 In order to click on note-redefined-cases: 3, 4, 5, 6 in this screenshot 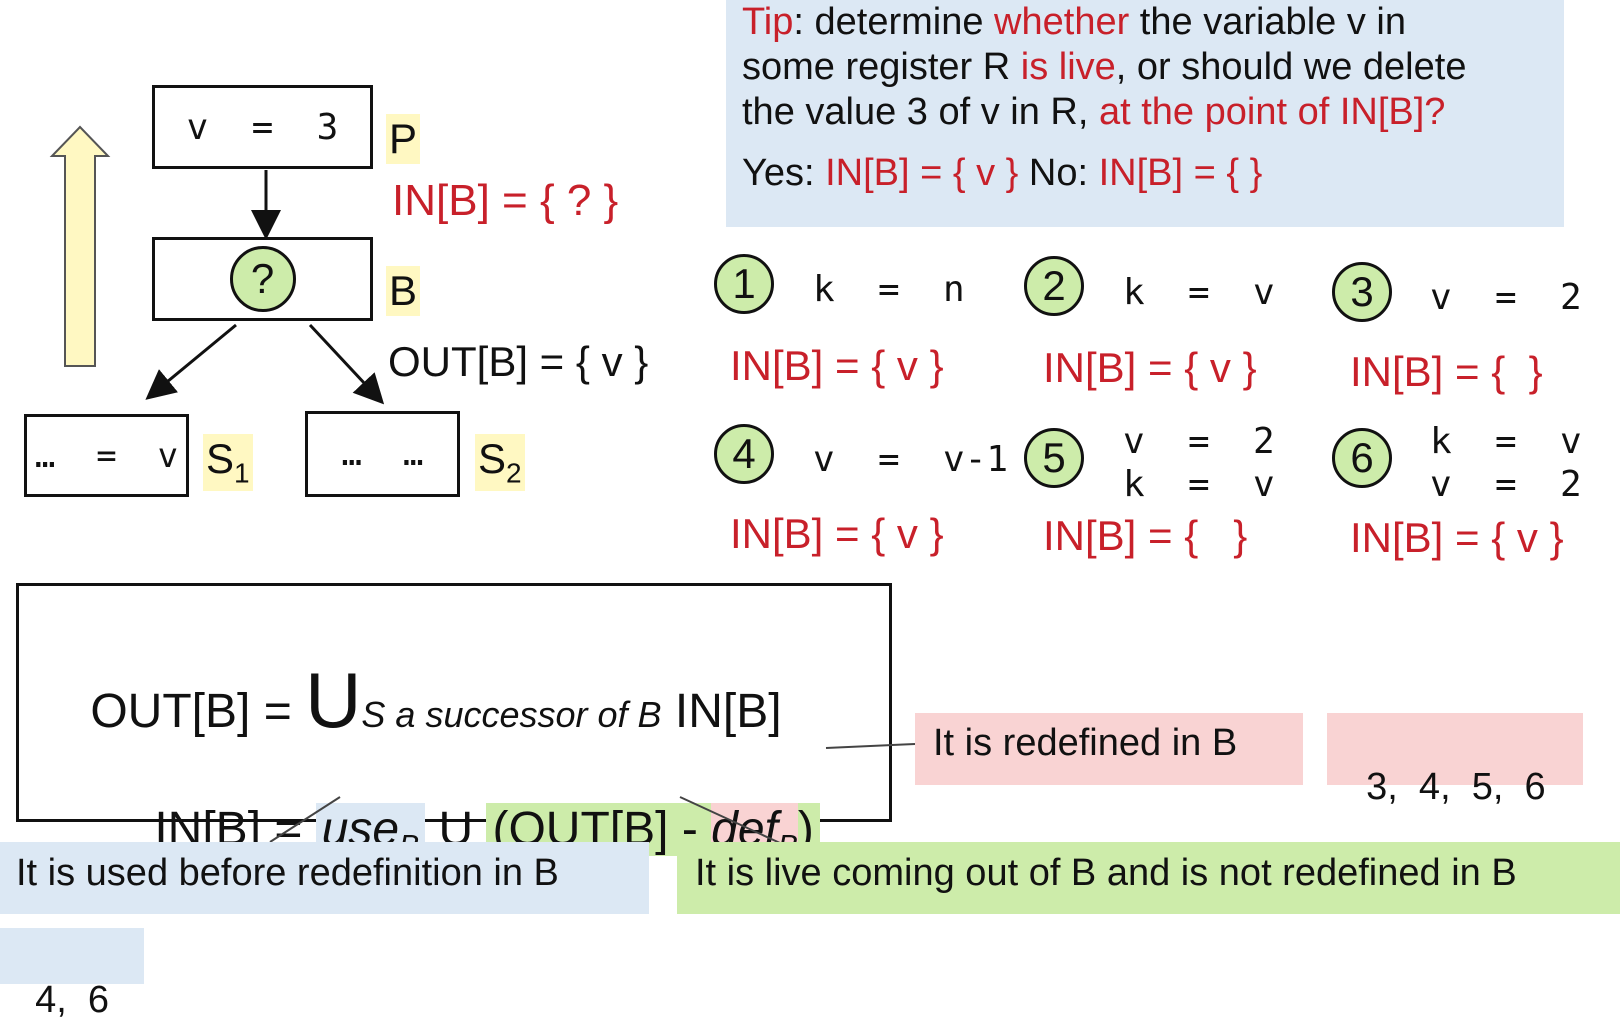, I will do `click(1455, 760)`.